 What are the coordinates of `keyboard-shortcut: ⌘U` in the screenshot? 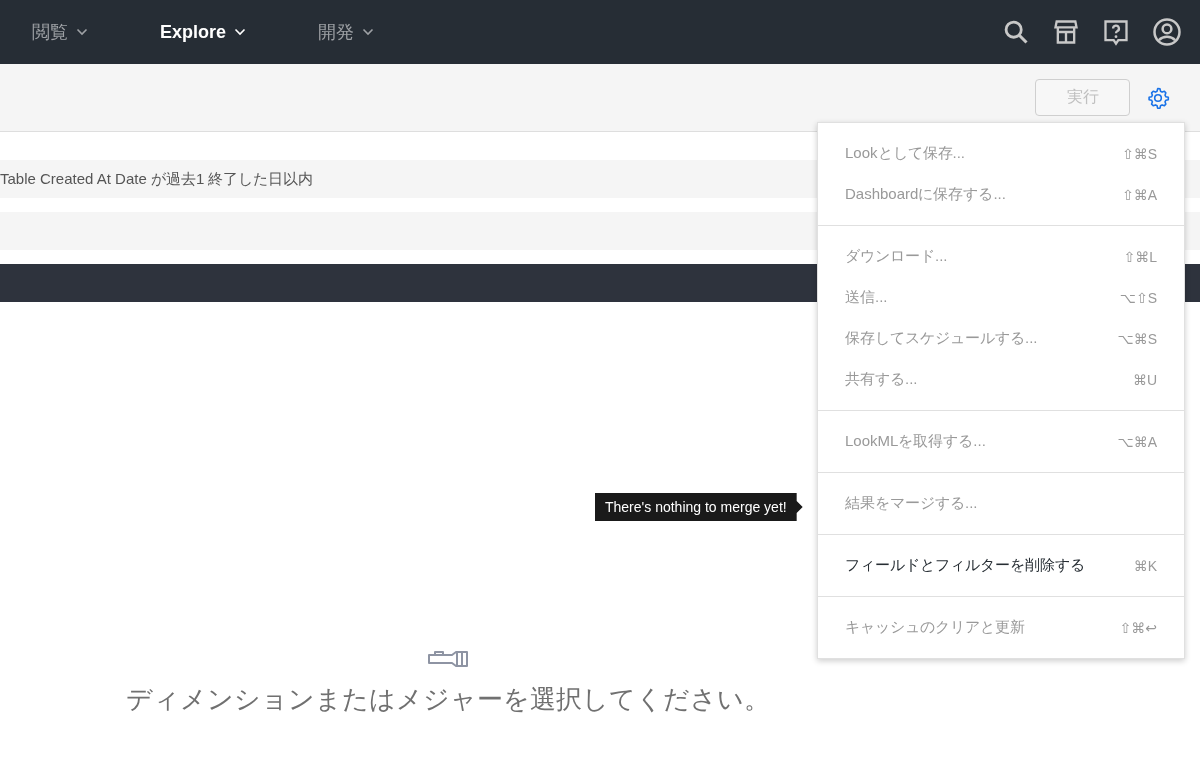 It's located at (1144, 379).